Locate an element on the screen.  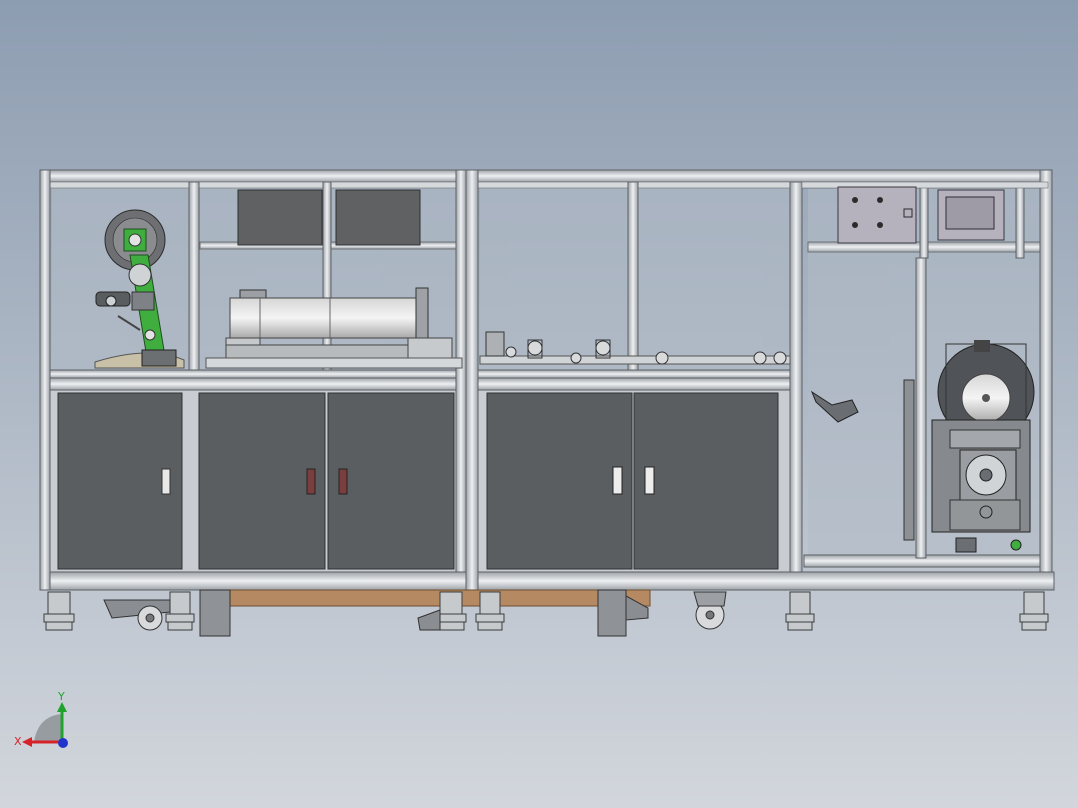
x-axis-label: X is located at coordinates (18, 741).